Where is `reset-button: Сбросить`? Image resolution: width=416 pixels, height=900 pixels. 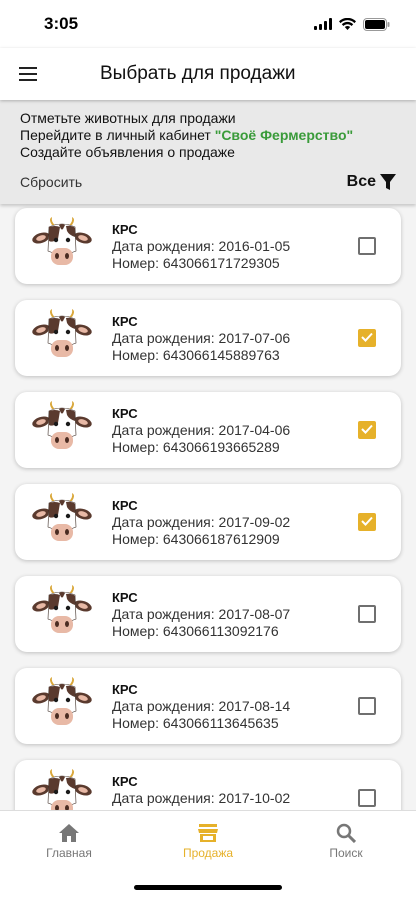
reset-button: Сбросить is located at coordinates (51, 182).